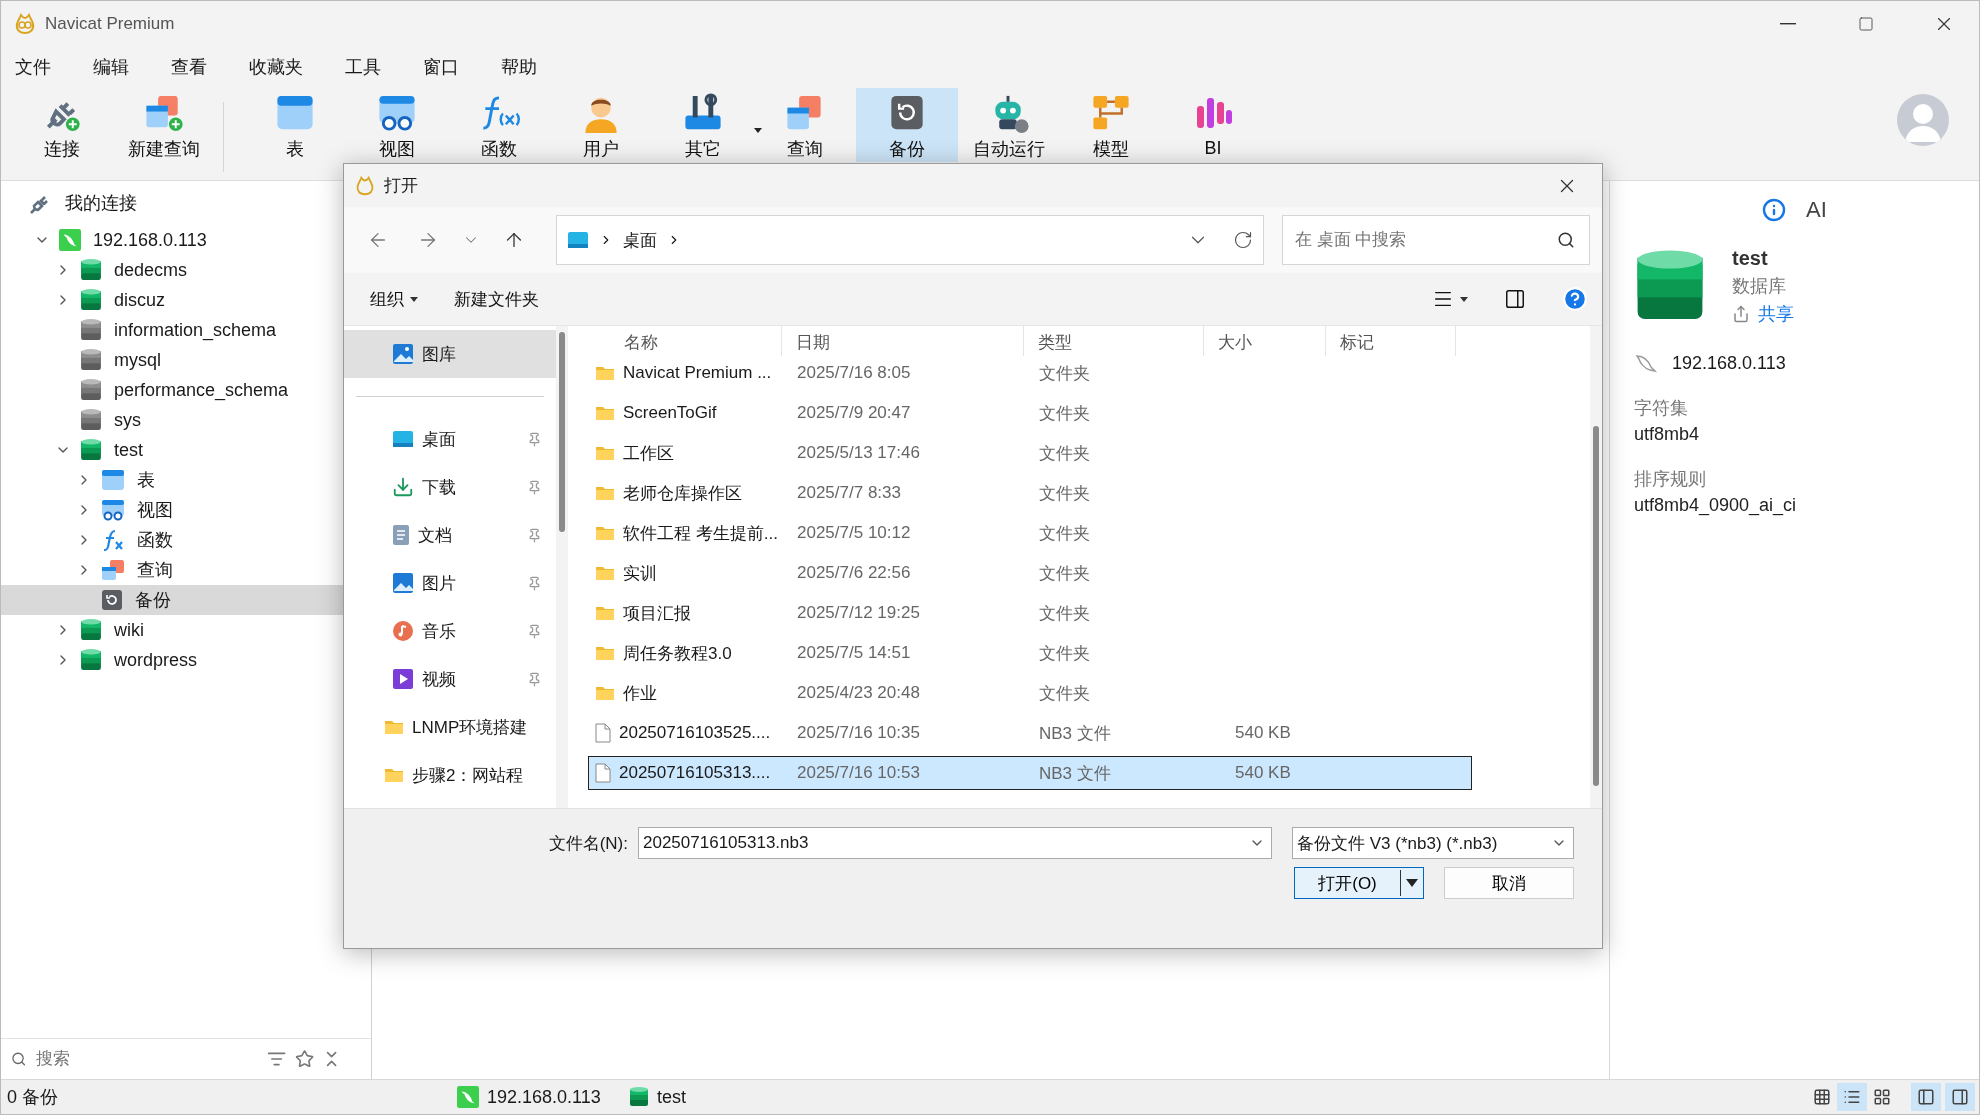  Describe the element at coordinates (703, 125) in the screenshot. I see `toolbar-button: 其它` at that location.